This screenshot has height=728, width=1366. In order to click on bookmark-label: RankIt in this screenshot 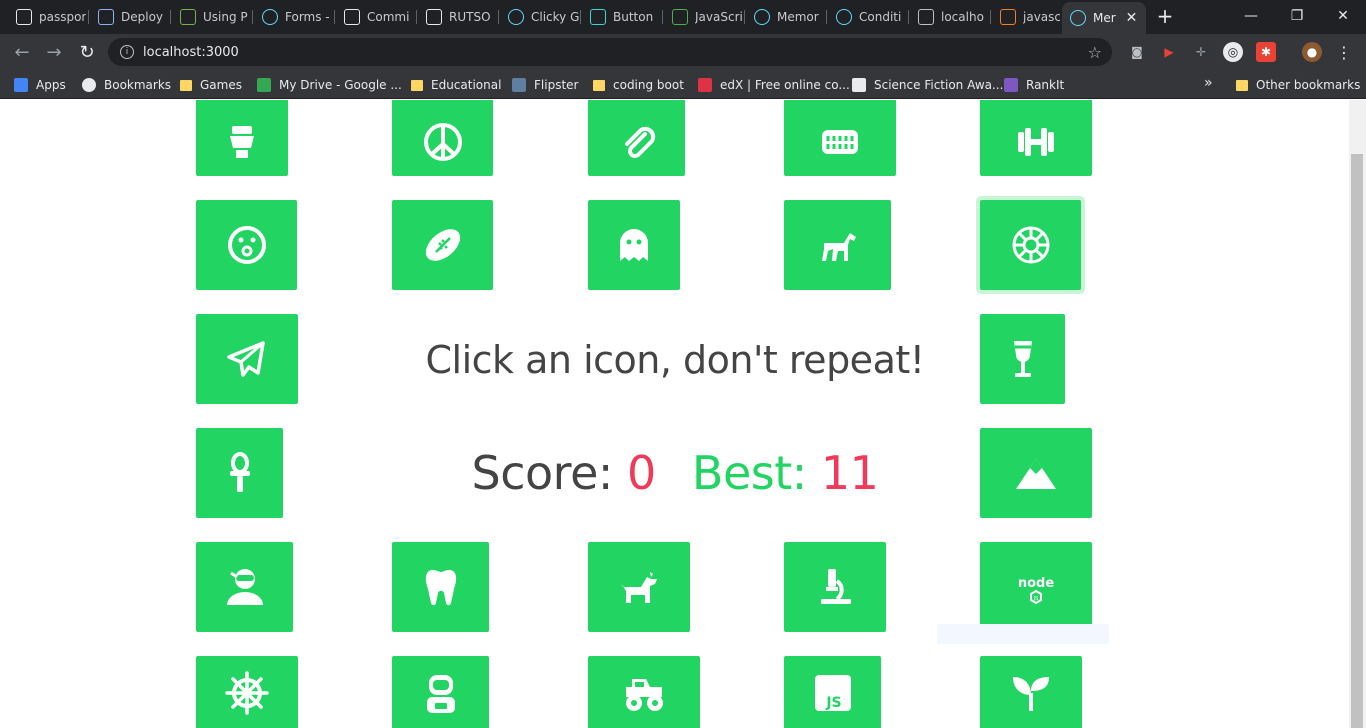, I will do `click(1045, 85)`.